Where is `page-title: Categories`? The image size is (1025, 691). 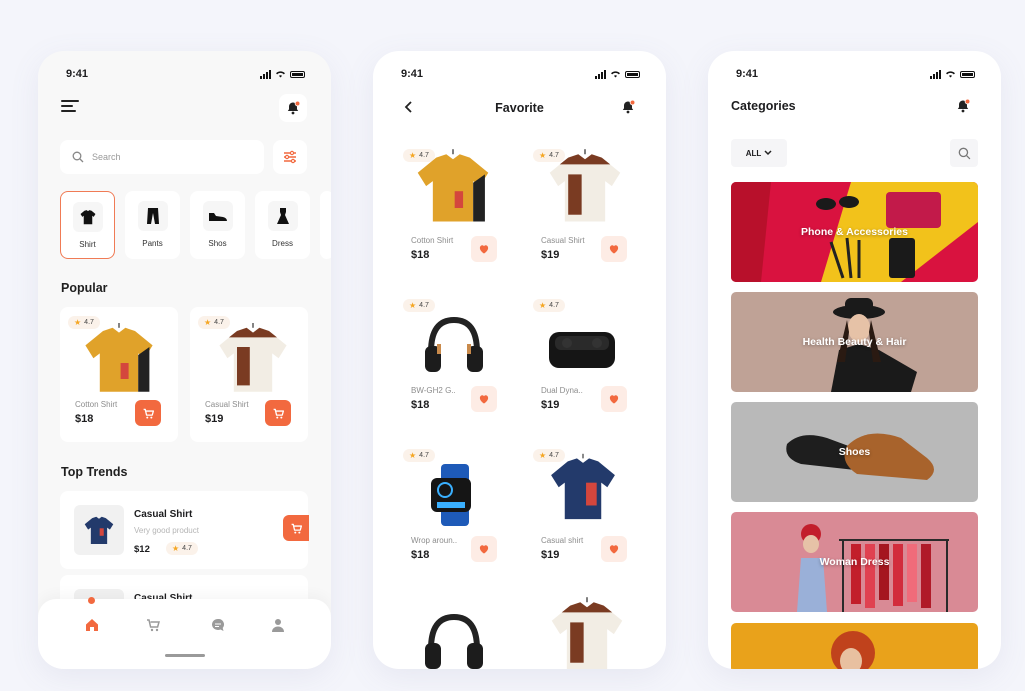
page-title: Categories is located at coordinates (763, 106).